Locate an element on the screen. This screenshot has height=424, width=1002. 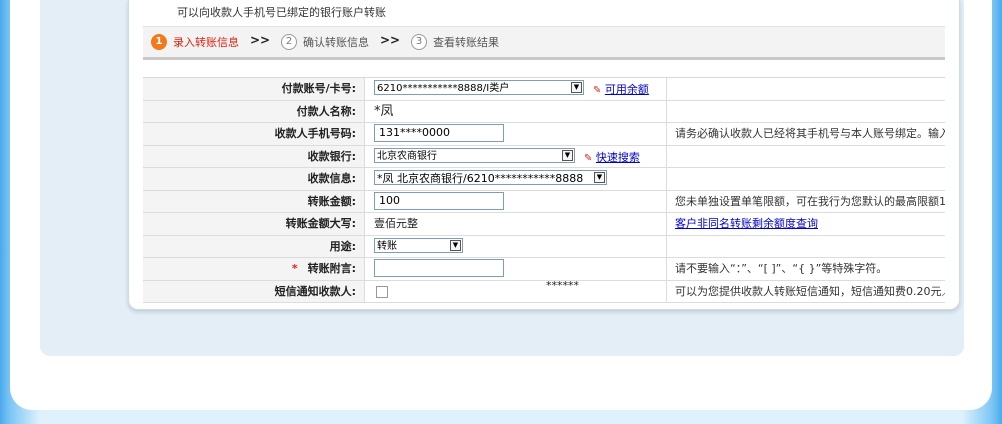
purpose-label: 用途: is located at coordinates (253, 246).